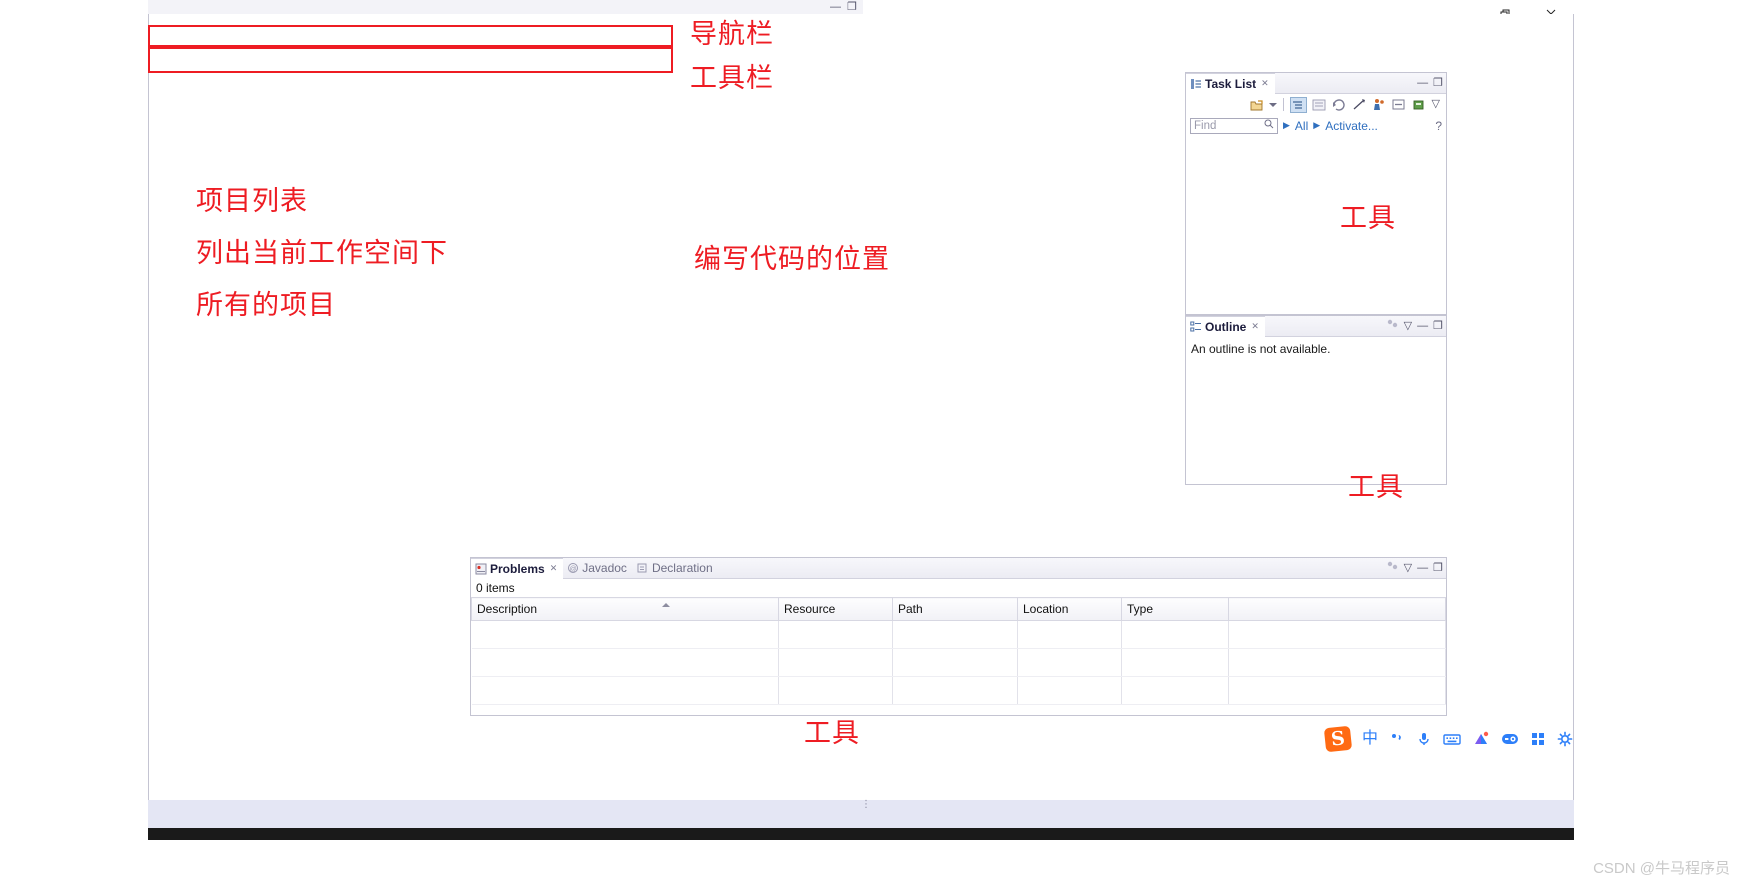 The width and height of the screenshot is (1748, 892). I want to click on outline-icon, so click(1196, 327).